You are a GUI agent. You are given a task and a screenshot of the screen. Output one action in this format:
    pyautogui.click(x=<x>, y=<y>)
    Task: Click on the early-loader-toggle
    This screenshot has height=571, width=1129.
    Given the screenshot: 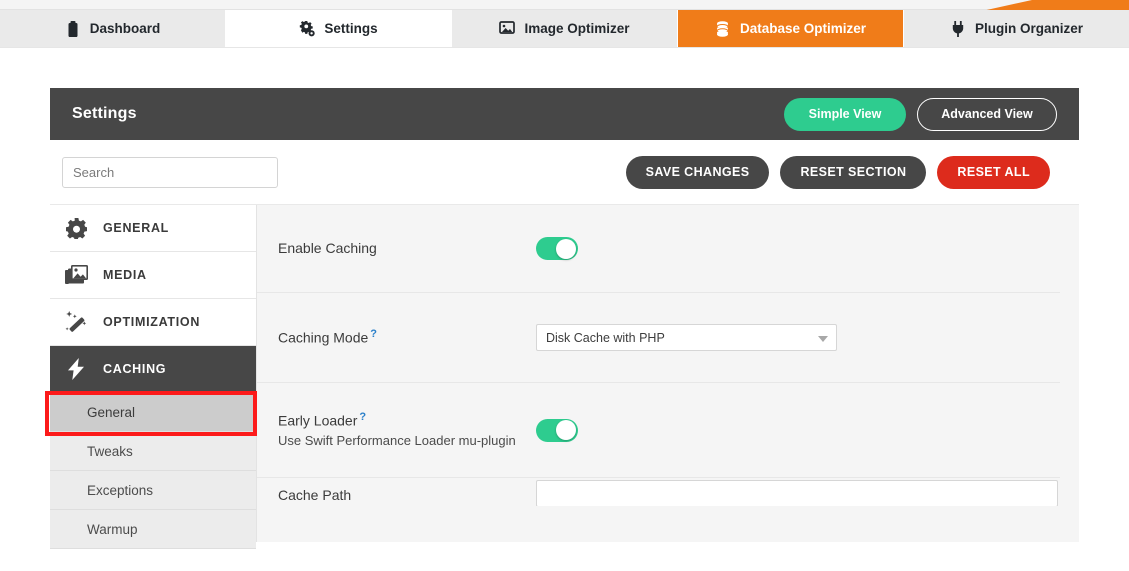 What is the action you would take?
    pyautogui.click(x=557, y=430)
    